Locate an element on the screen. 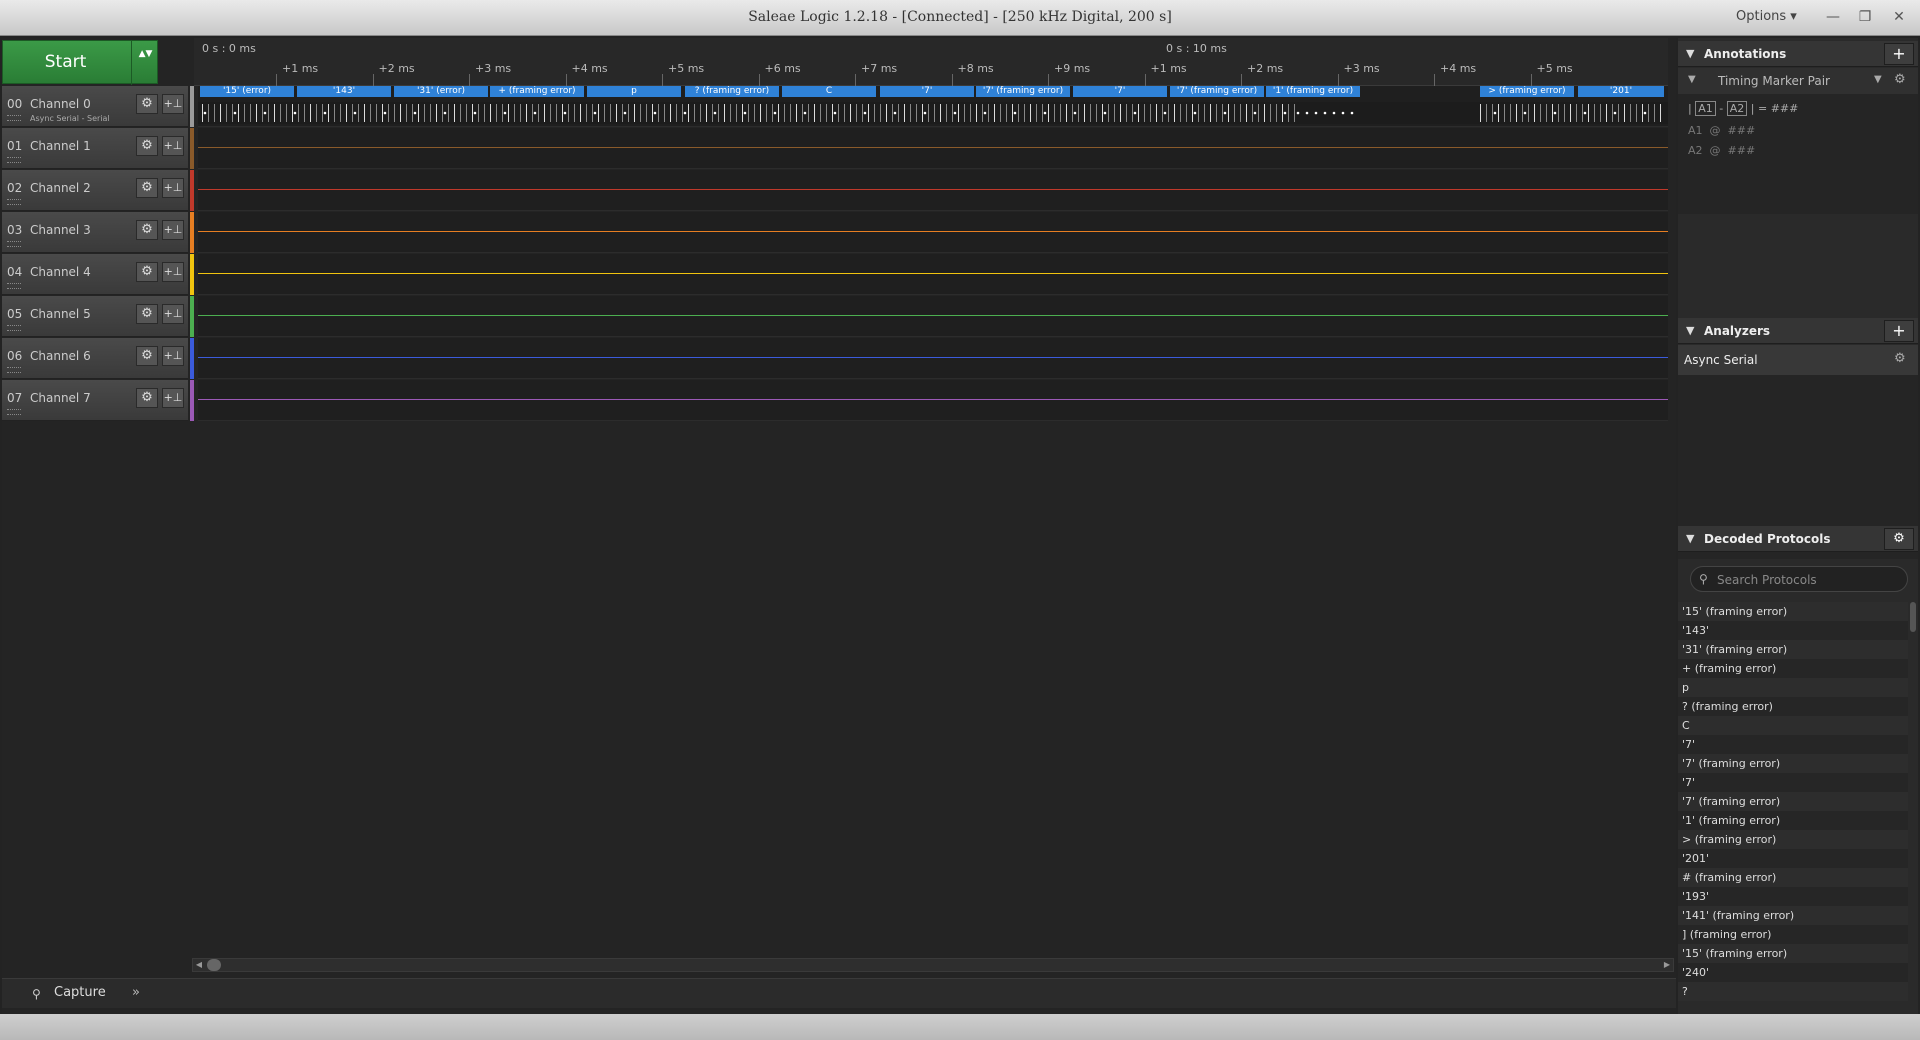 This screenshot has width=1920, height=1040. channel-name: Channel 7 is located at coordinates (60, 398).